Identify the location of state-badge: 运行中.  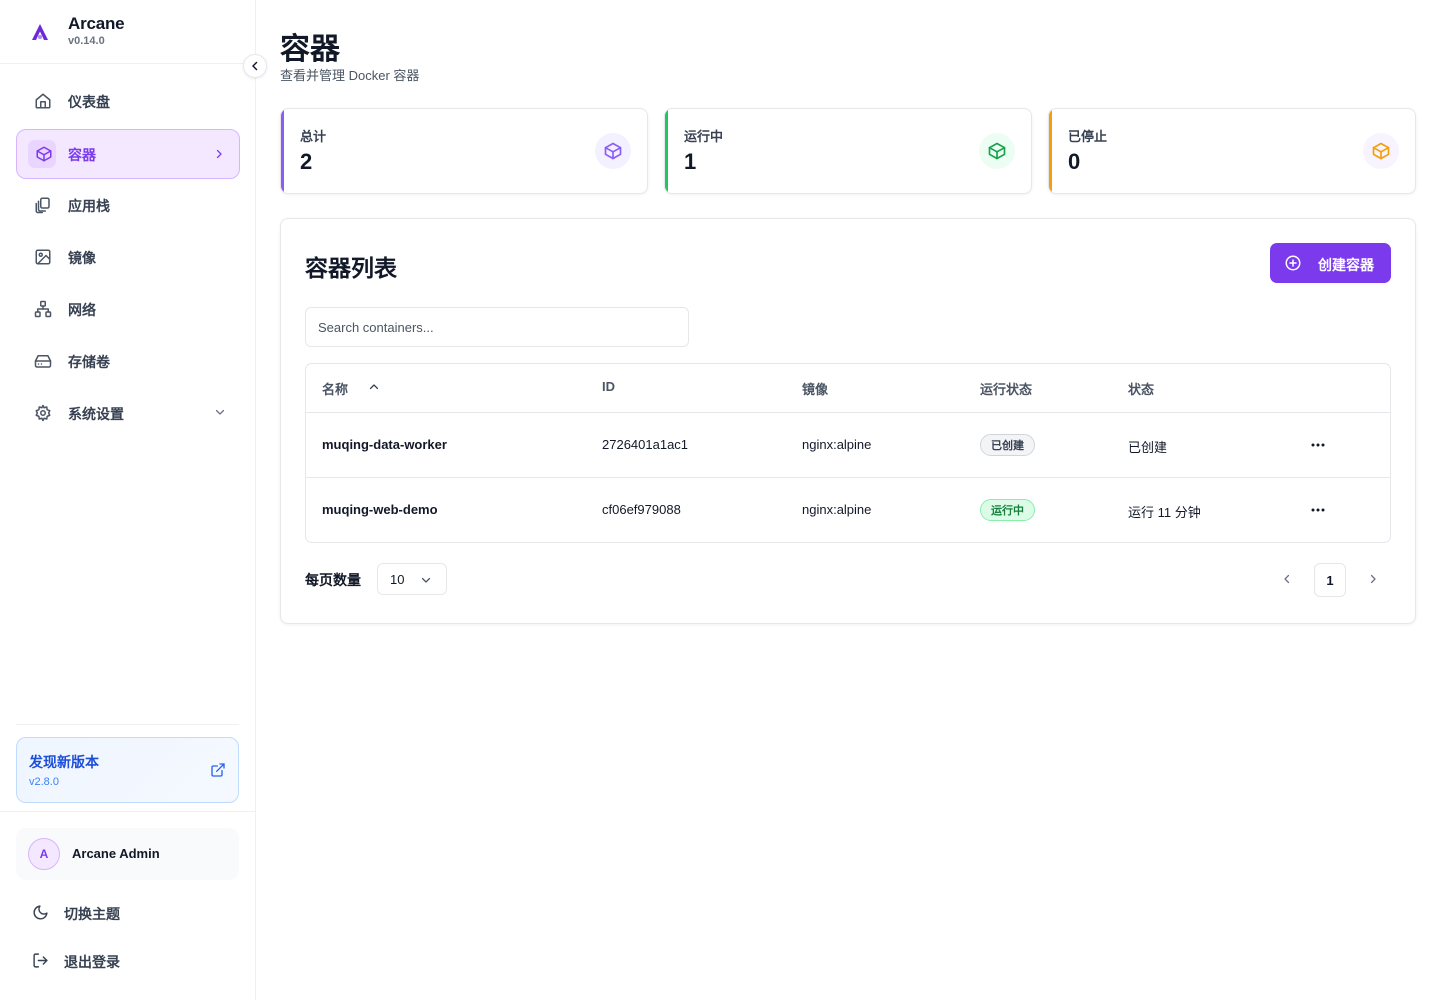
(1007, 510).